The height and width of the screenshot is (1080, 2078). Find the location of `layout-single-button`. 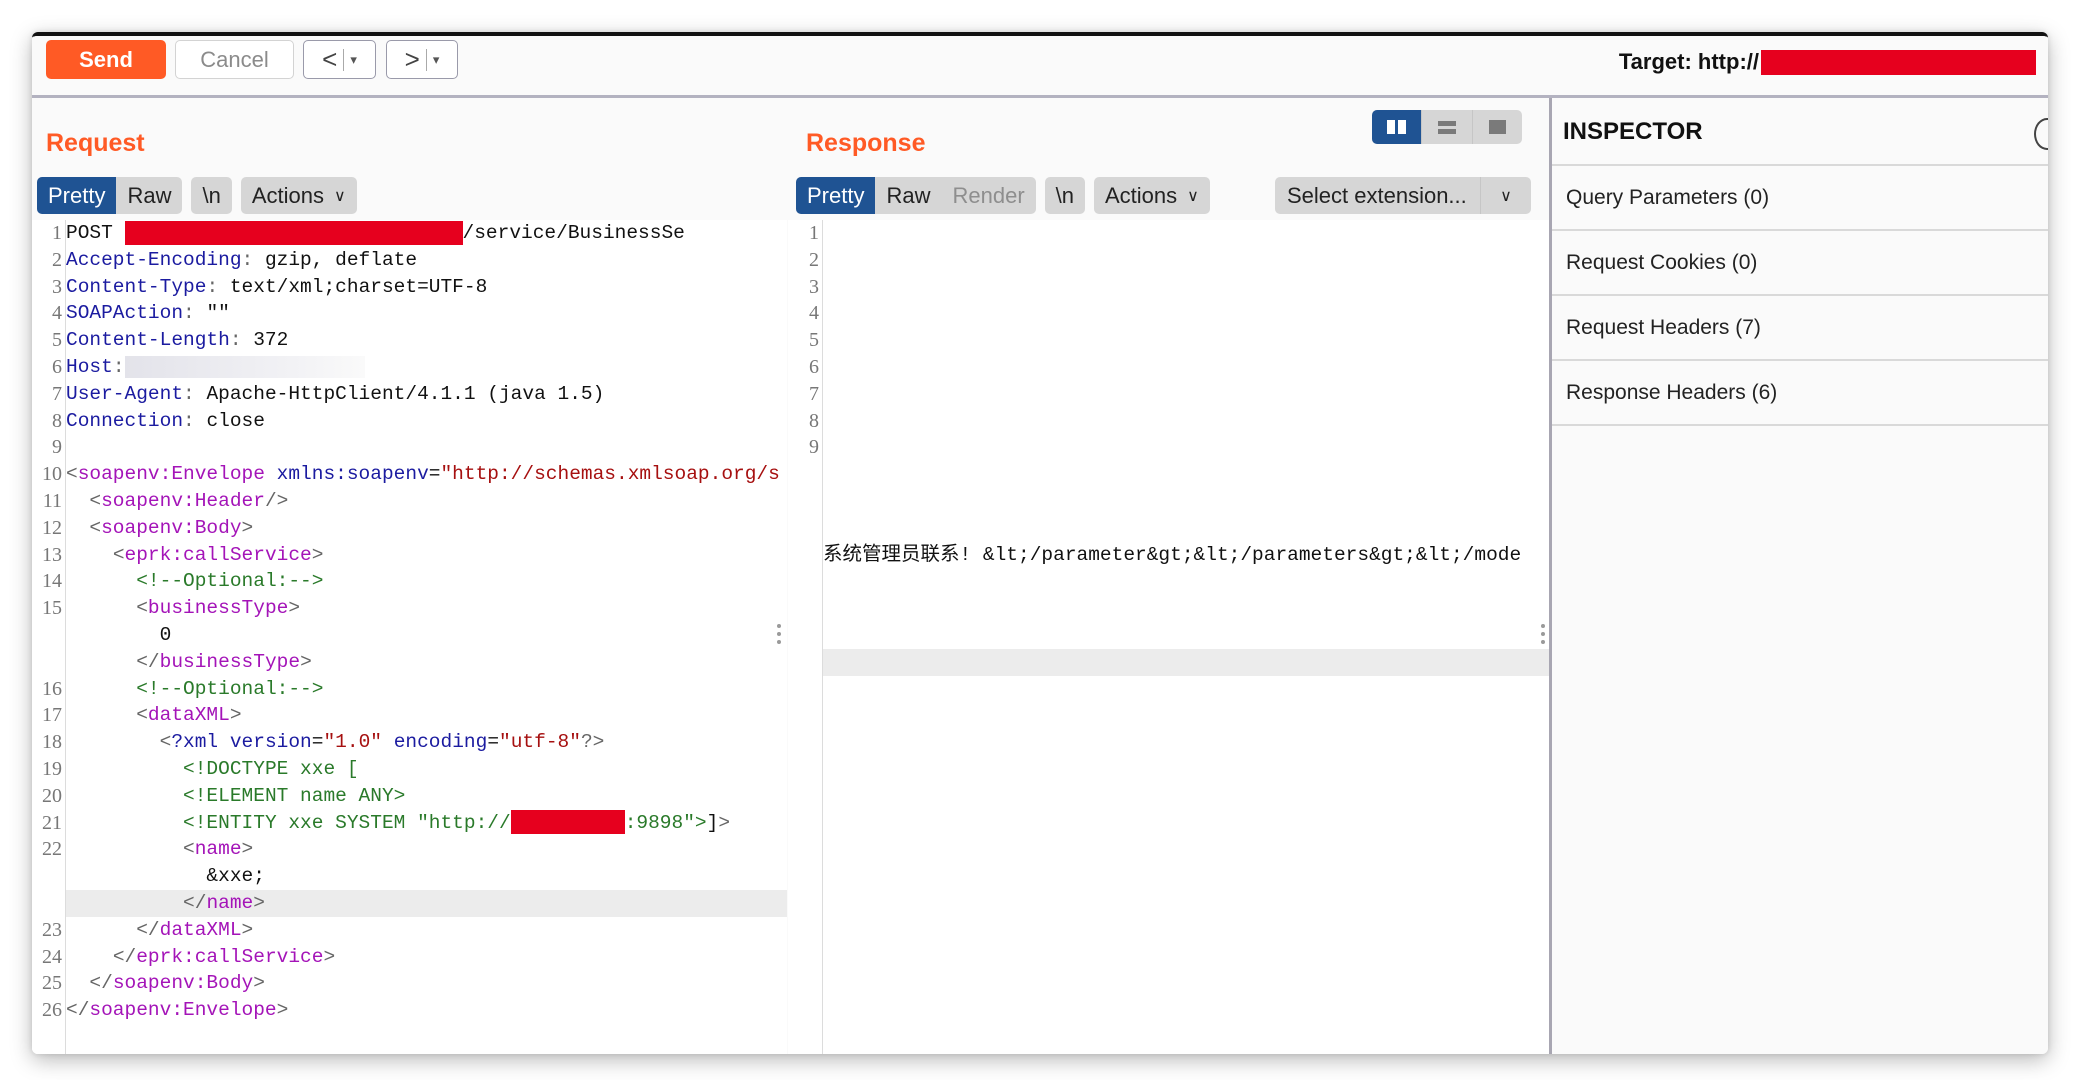

layout-single-button is located at coordinates (1496, 127).